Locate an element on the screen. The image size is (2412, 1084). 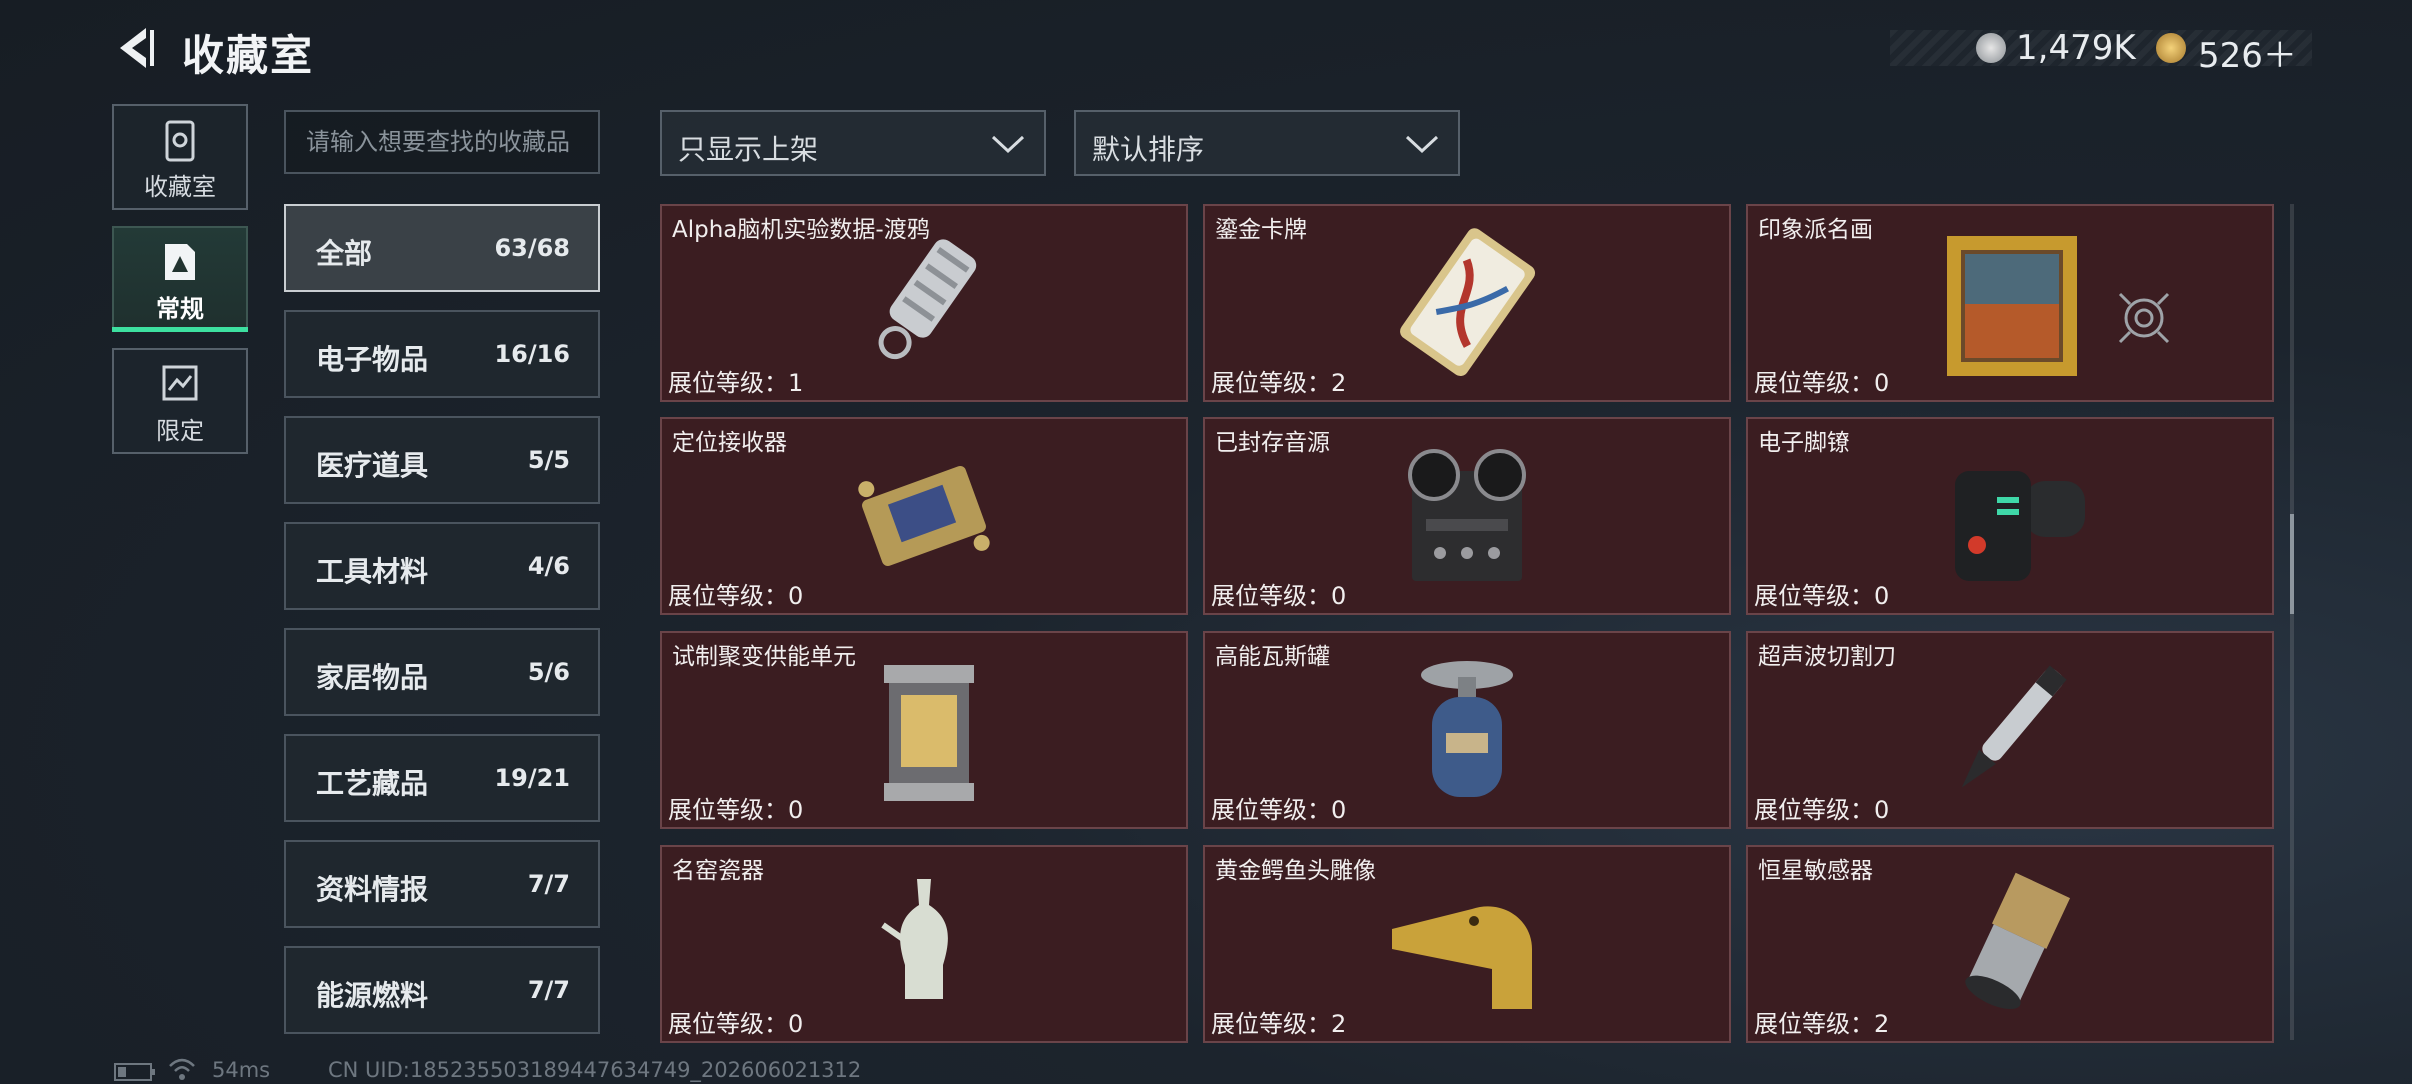
item-card: 印象派名画 展位等级：0 is located at coordinates (2010, 303).